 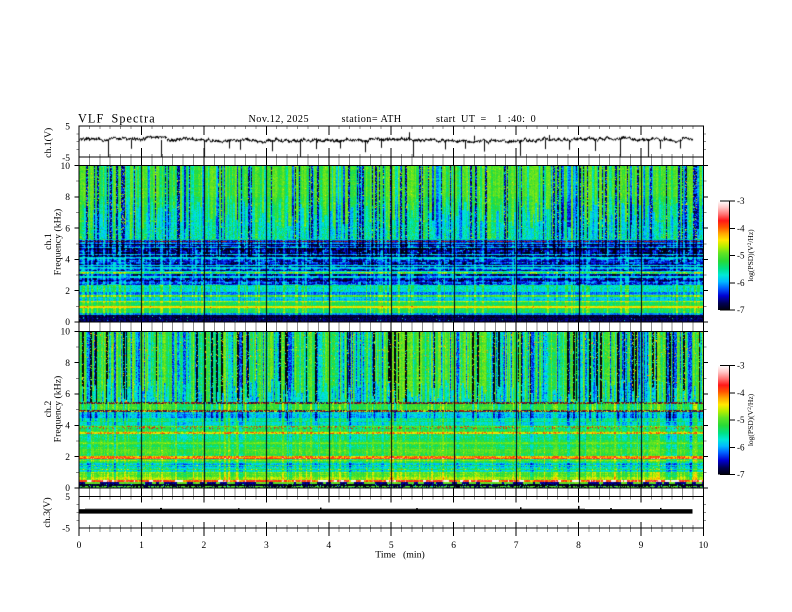 What do you see at coordinates (641, 546) in the screenshot?
I see `svg-text: 9` at bounding box center [641, 546].